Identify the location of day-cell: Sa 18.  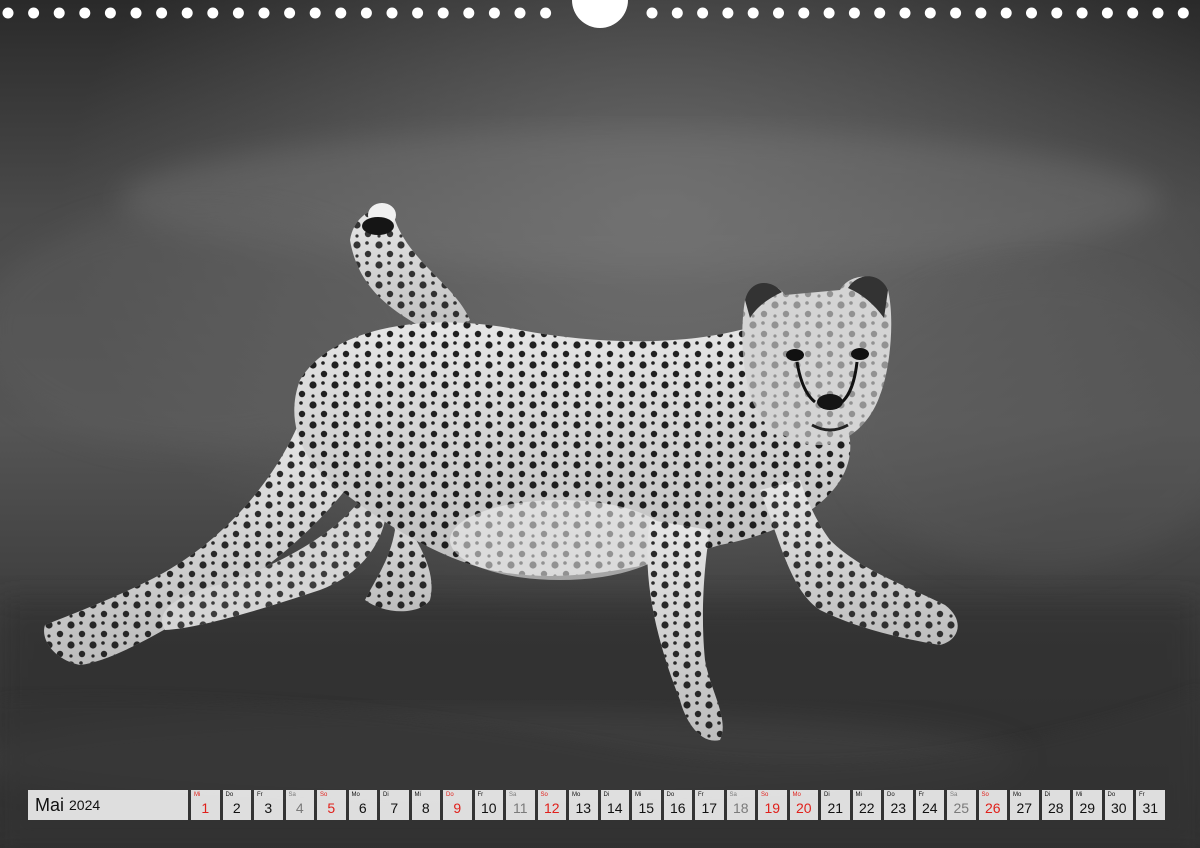
(740, 805).